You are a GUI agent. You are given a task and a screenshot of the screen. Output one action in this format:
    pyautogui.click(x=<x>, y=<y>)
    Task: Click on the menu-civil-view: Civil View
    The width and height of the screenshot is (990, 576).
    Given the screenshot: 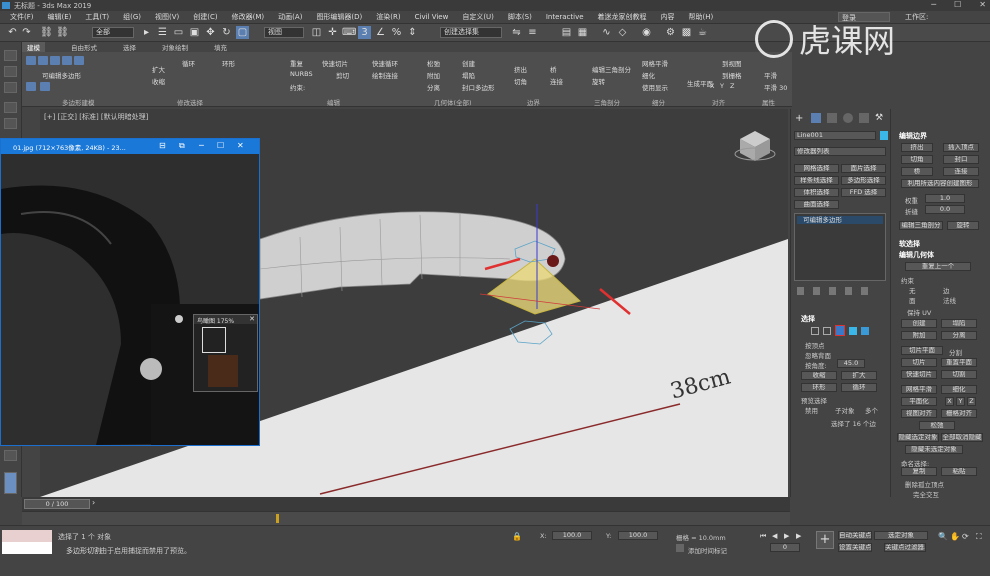 What is the action you would take?
    pyautogui.click(x=432, y=17)
    